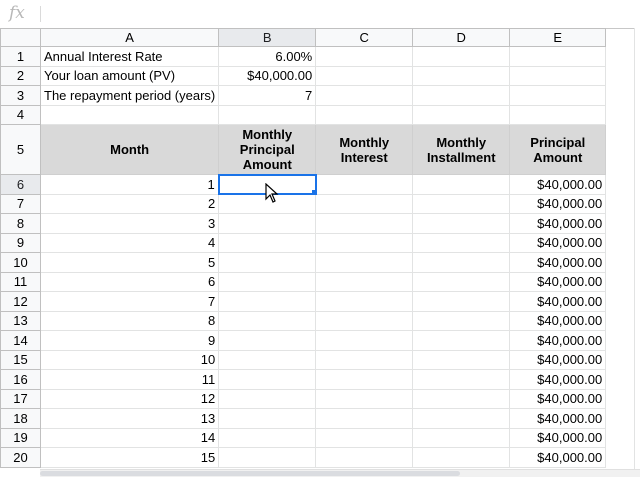 The width and height of the screenshot is (640, 477). Describe the element at coordinates (20, 437) in the screenshot. I see `row-header: 19` at that location.